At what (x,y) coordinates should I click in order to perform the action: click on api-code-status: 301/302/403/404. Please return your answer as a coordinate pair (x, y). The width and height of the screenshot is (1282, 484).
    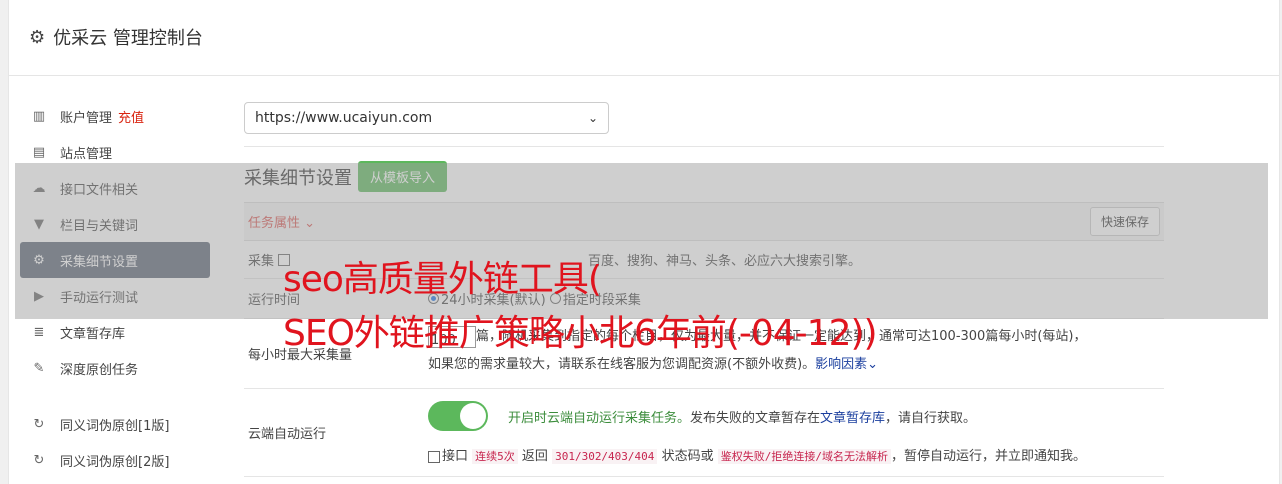
    Looking at the image, I should click on (605, 456).